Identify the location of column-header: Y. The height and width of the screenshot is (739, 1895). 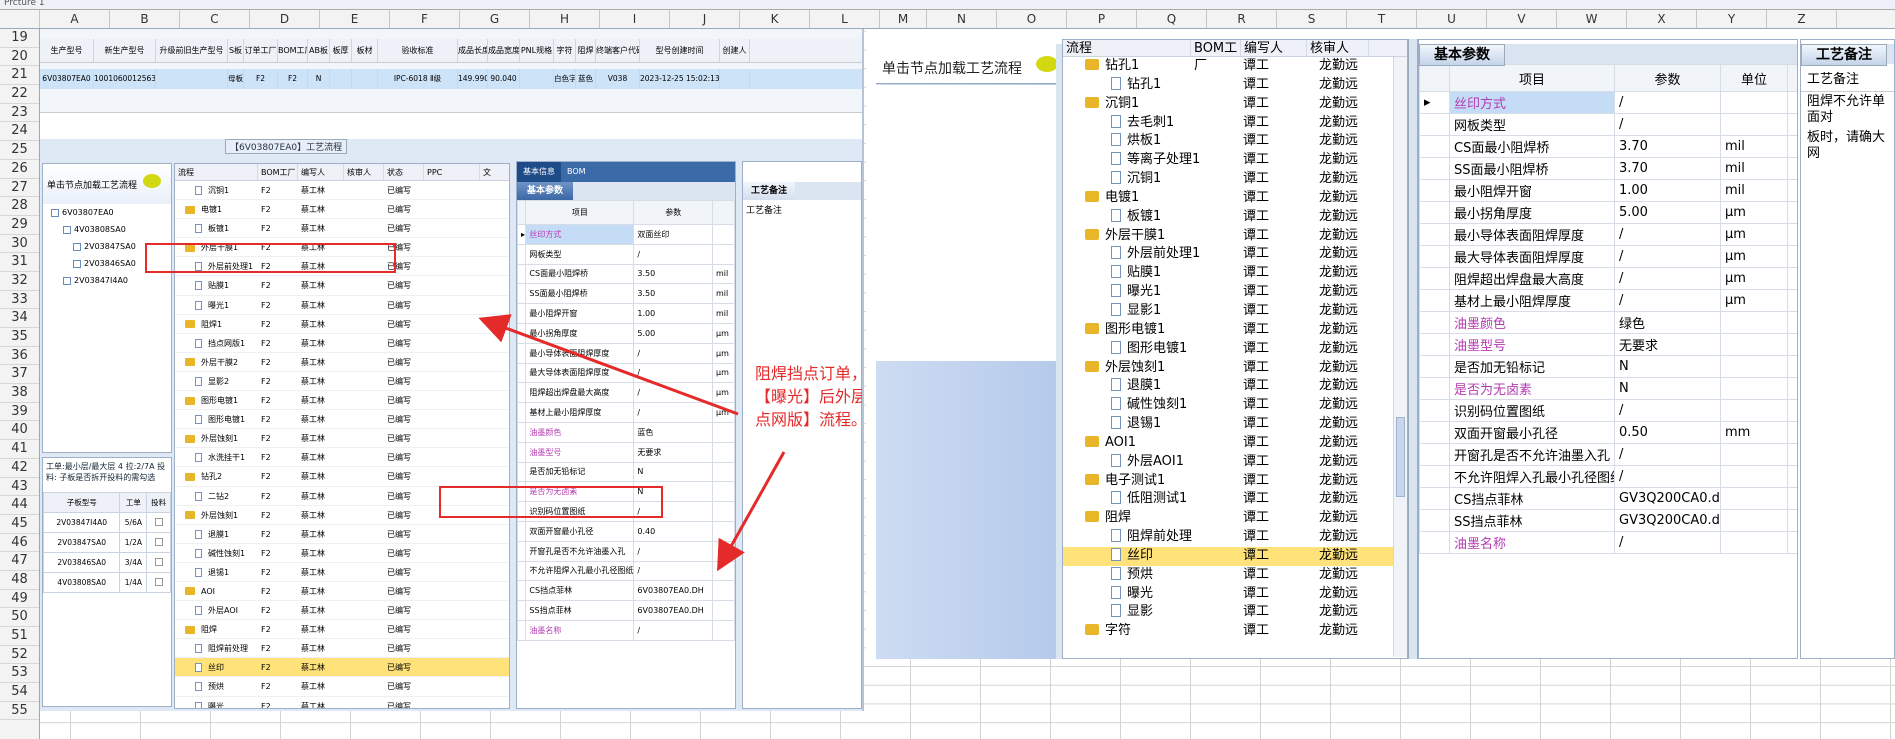
(1732, 19).